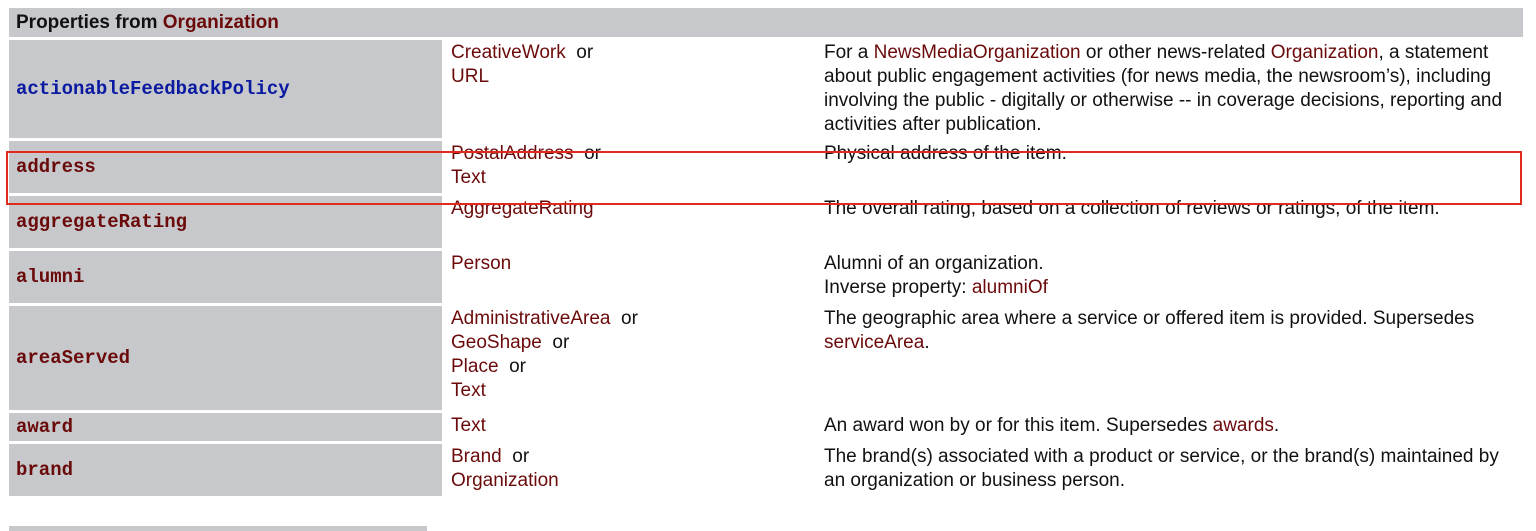  What do you see at coordinates (218, 528) in the screenshot?
I see `partial-next-row` at bounding box center [218, 528].